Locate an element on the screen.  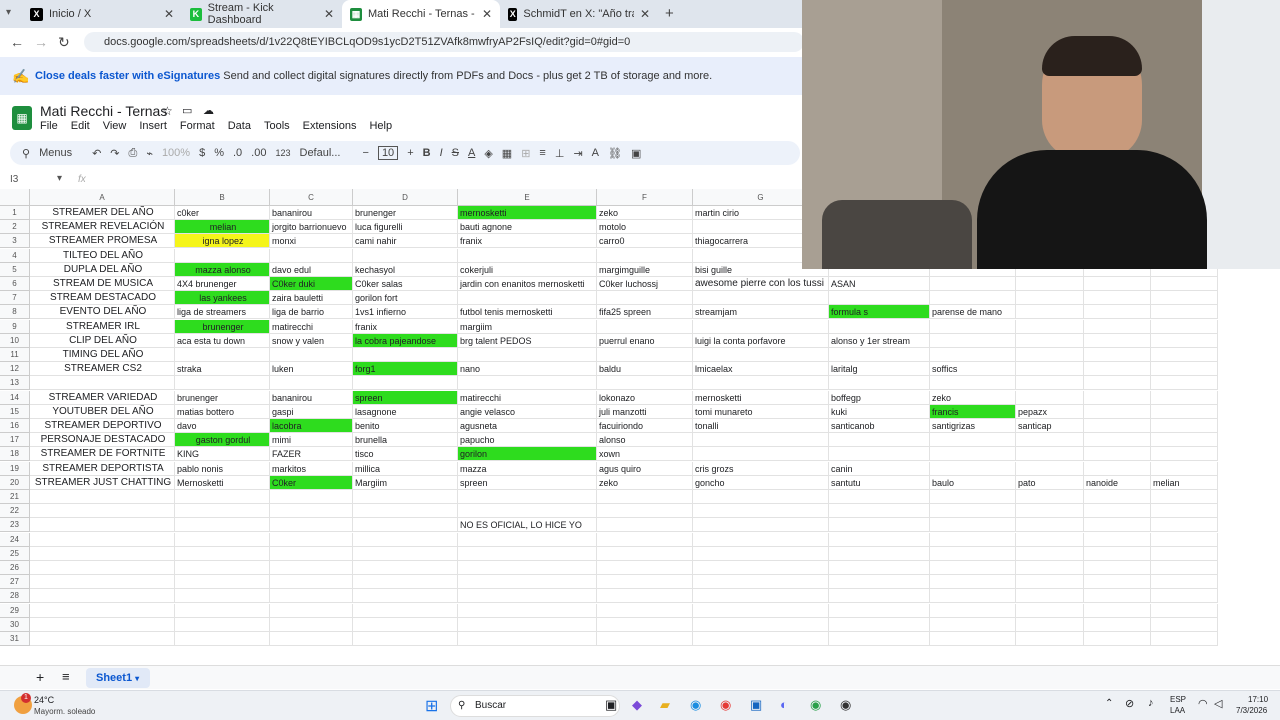
forward-icon: → is located at coordinates (41, 42).